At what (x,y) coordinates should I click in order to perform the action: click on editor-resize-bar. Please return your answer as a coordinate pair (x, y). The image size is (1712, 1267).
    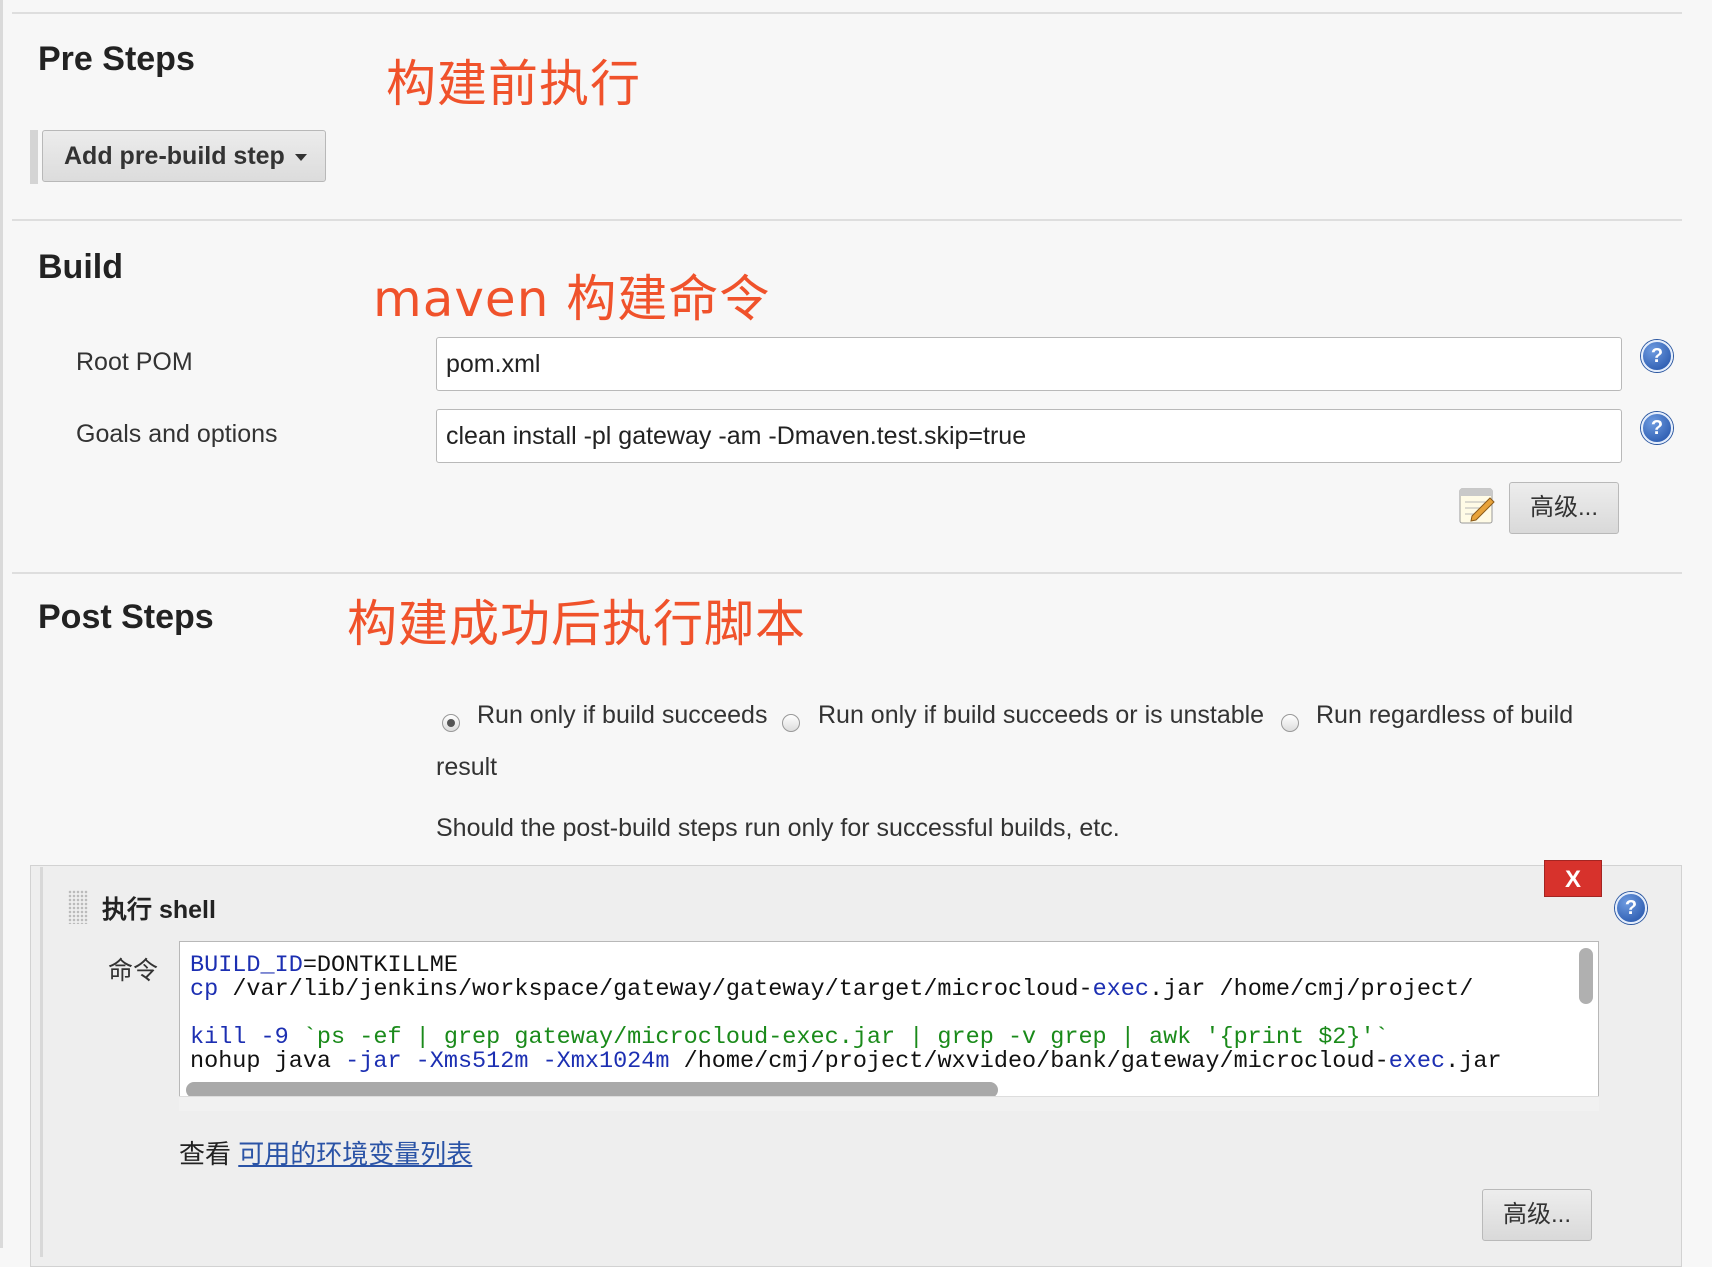
    Looking at the image, I should click on (889, 1103).